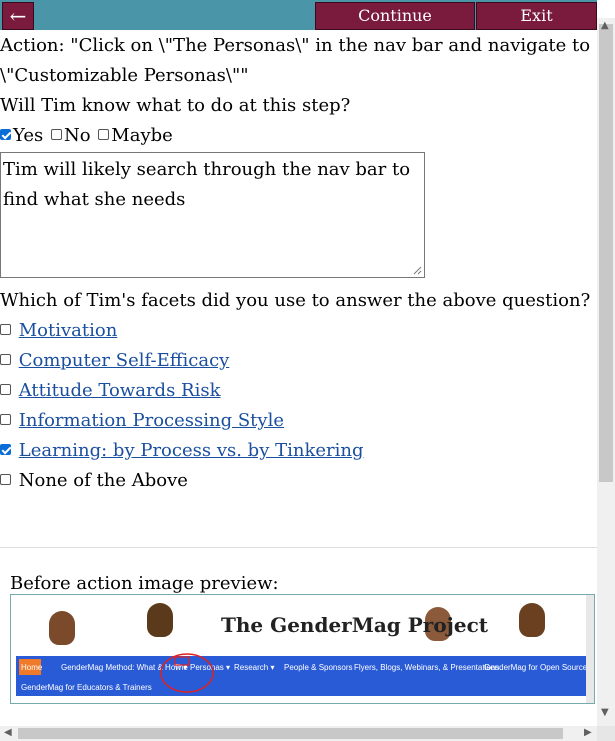 This screenshot has width=615, height=741. I want to click on maybe-checkbox, so click(104, 134).